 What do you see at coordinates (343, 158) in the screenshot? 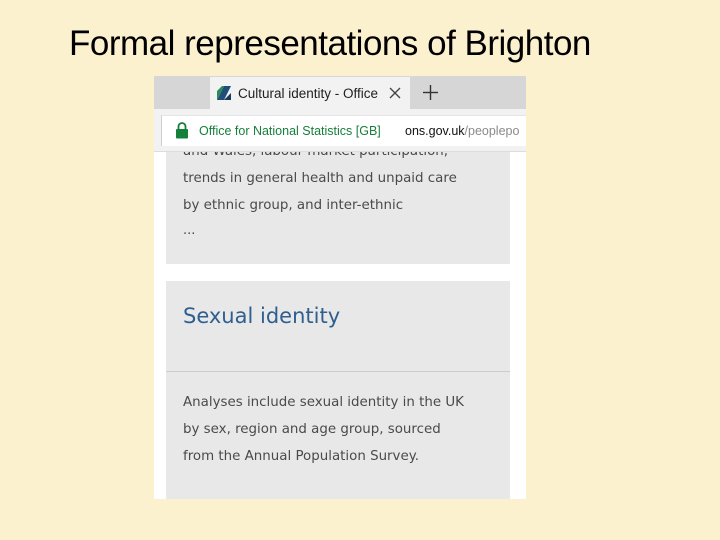
I see `description-line: and Wales, labour market participation,` at bounding box center [343, 158].